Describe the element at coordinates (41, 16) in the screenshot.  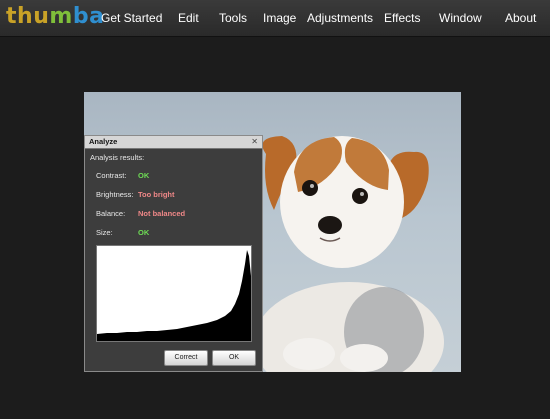
I see `logo-letter: u` at that location.